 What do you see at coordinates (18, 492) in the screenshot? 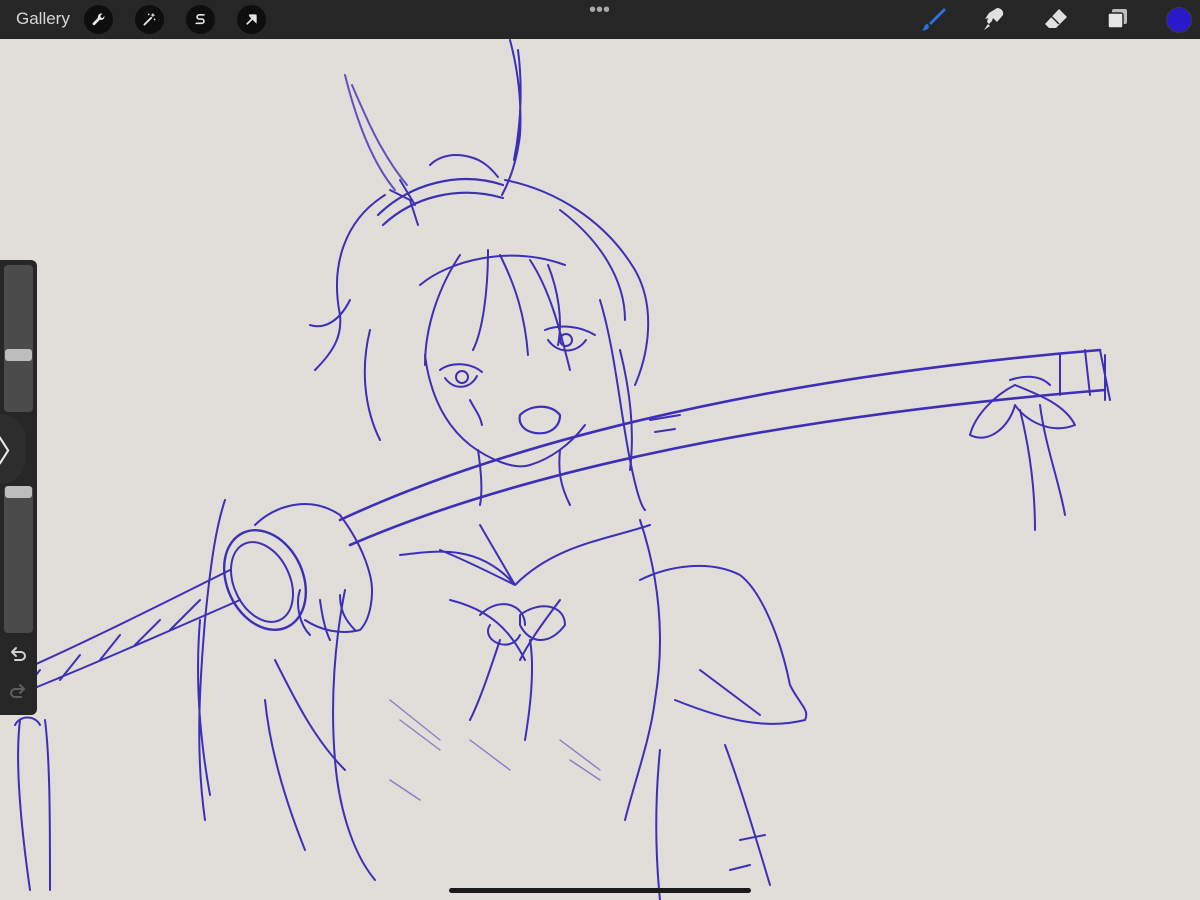
I see `brush-opacity-handle` at bounding box center [18, 492].